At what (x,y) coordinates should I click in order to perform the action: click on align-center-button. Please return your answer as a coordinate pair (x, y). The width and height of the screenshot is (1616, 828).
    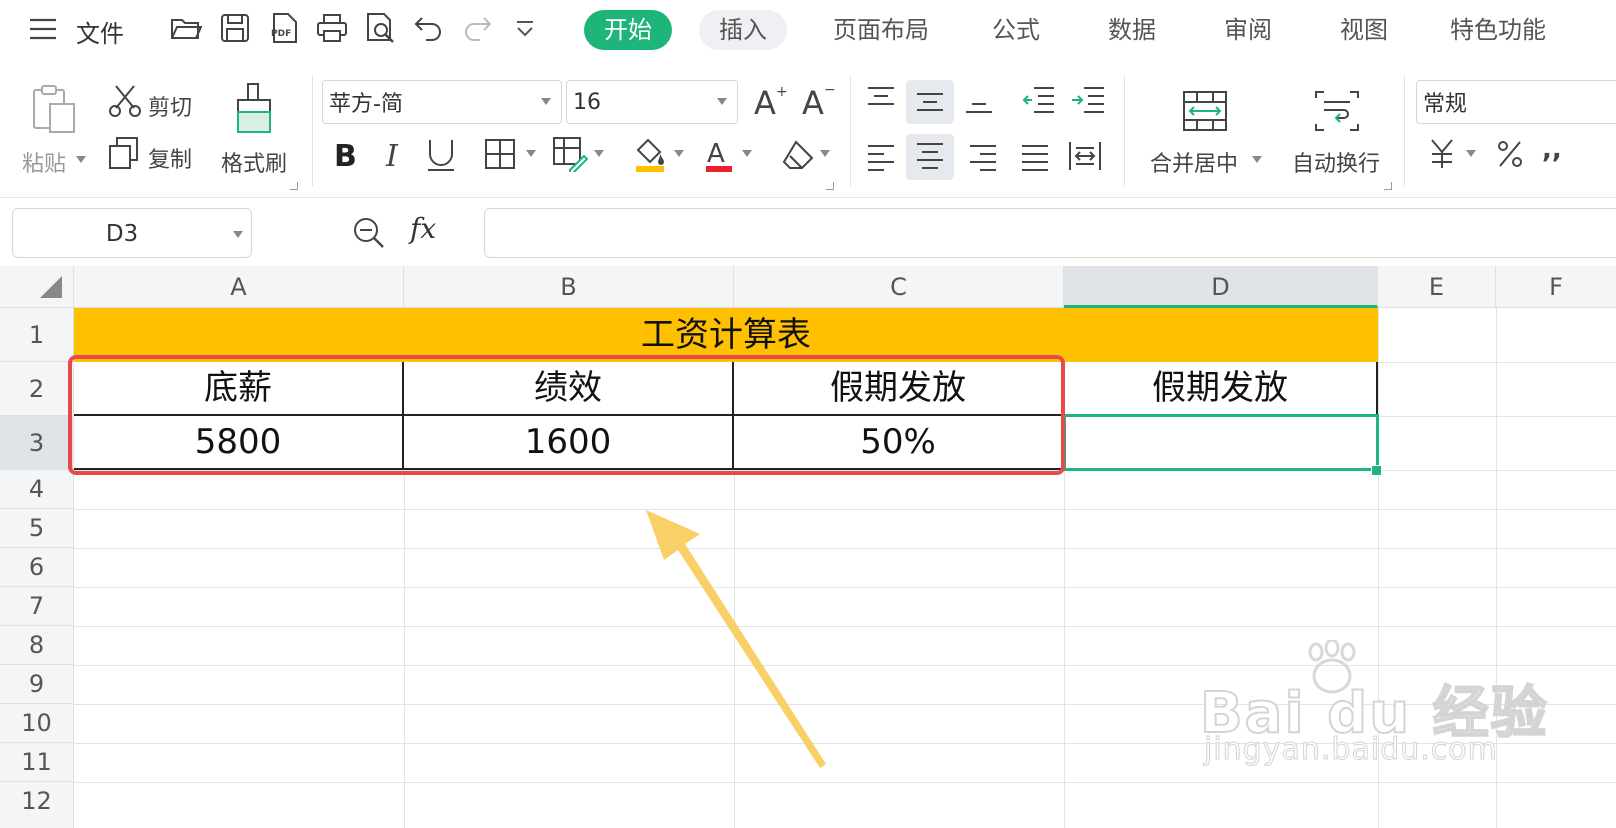
    Looking at the image, I should click on (930, 157).